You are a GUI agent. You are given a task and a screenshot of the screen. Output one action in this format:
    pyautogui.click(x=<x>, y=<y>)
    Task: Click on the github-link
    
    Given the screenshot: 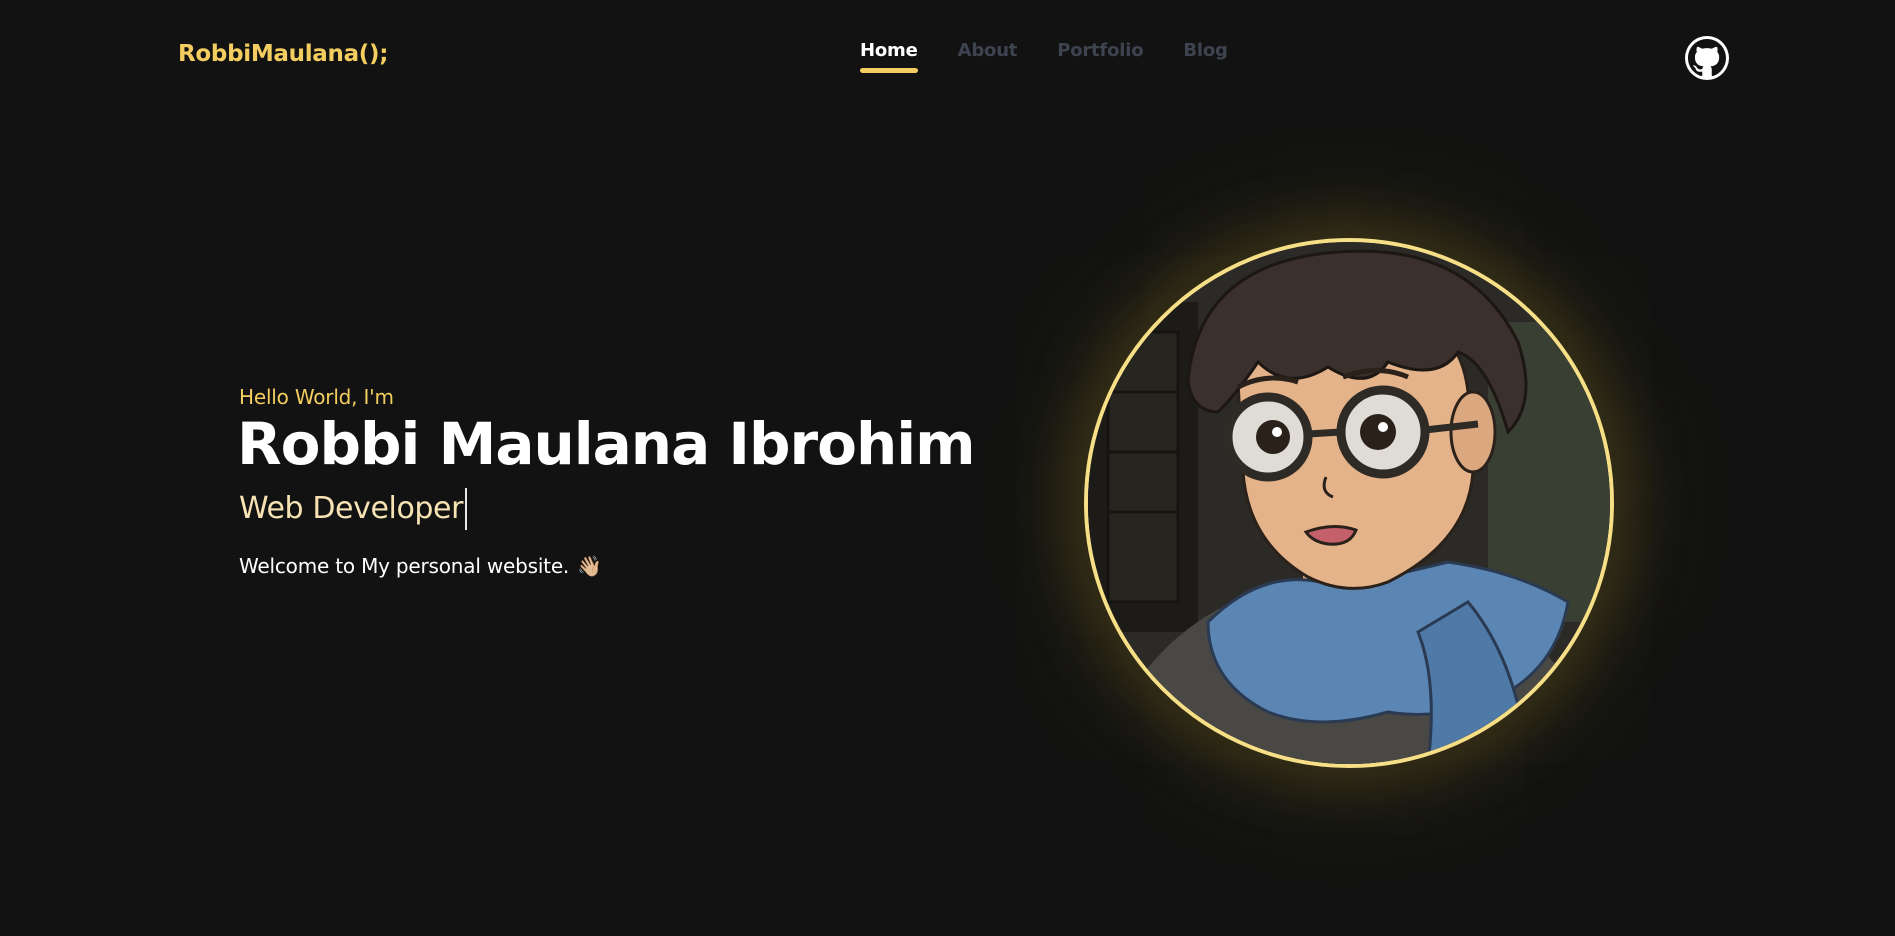 What is the action you would take?
    pyautogui.click(x=1707, y=58)
    